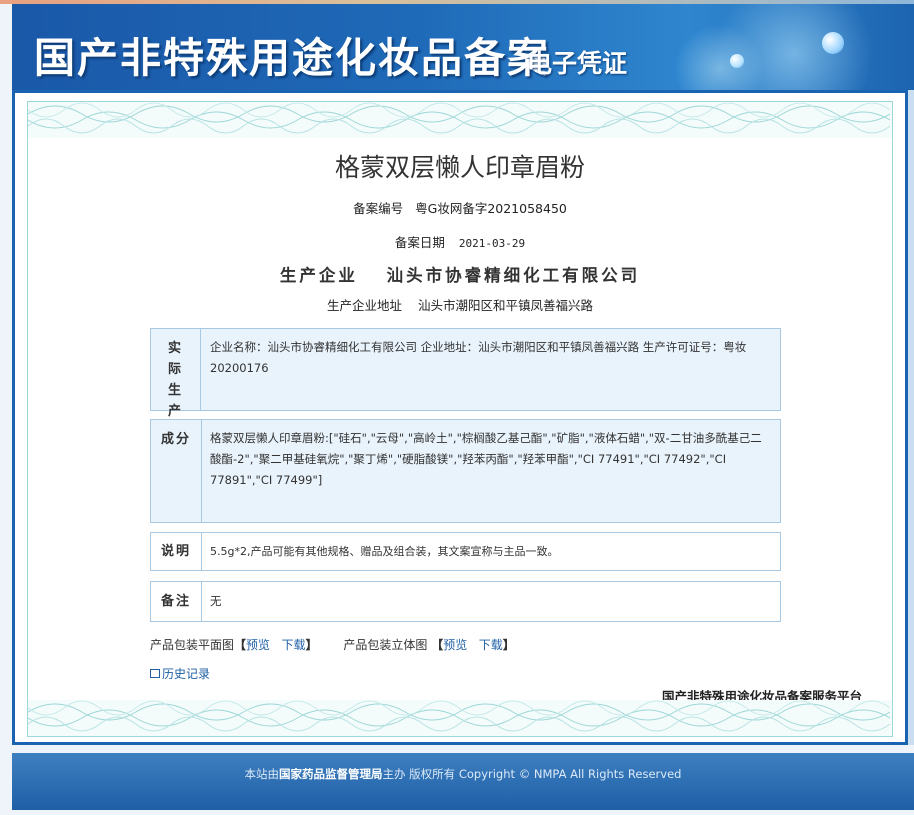 The image size is (914, 815). I want to click on producer-address-label: 生产企业地址, so click(364, 305).